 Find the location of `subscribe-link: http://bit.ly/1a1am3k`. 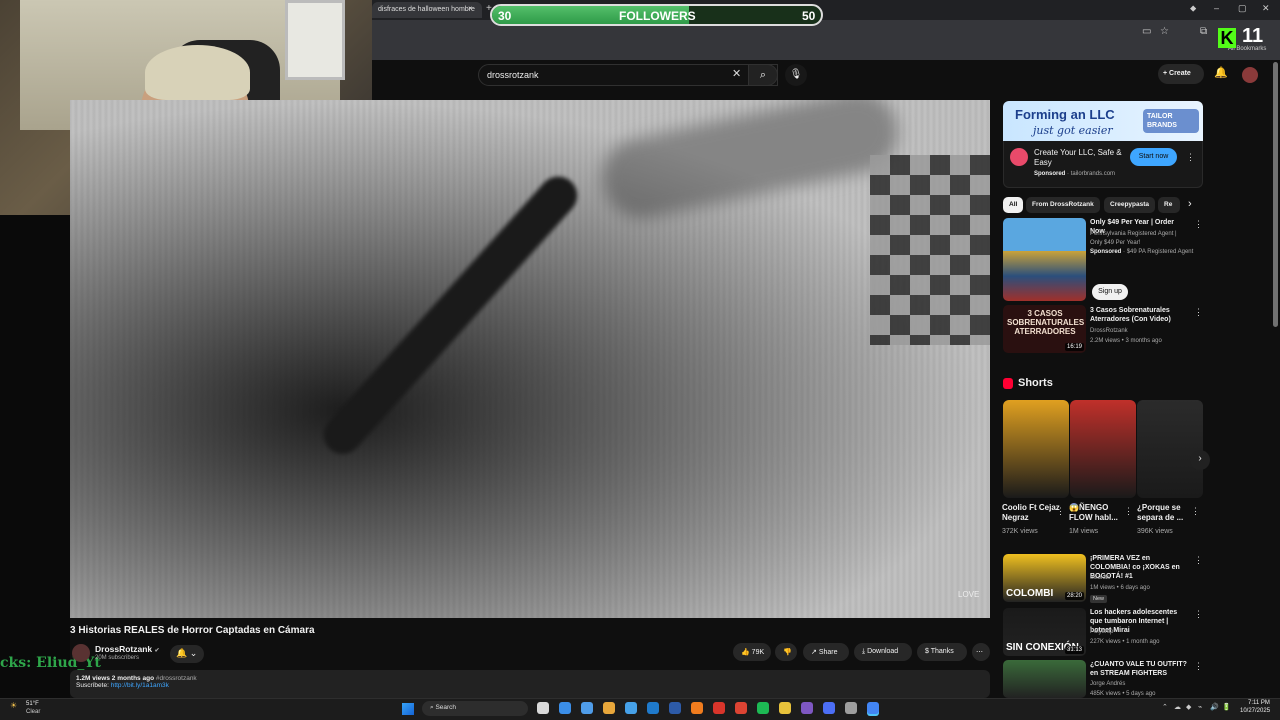

subscribe-link: http://bit.ly/1a1am3k is located at coordinates (140, 685).